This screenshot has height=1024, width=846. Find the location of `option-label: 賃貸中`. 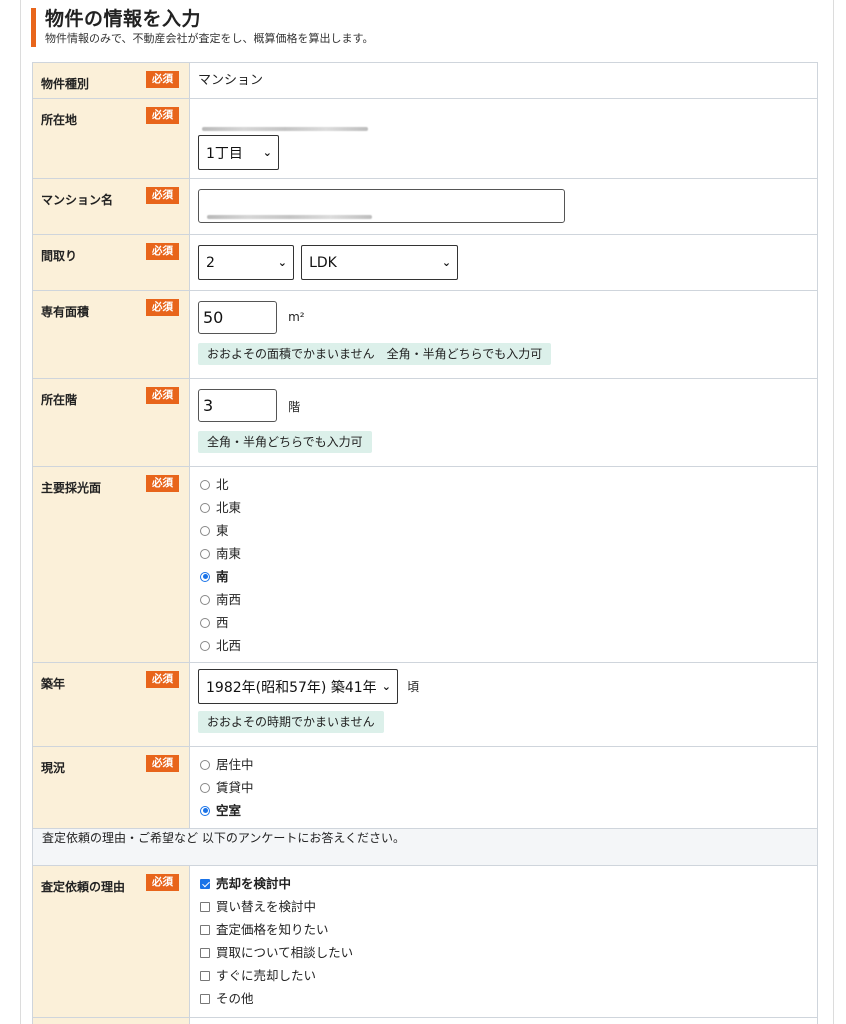

option-label: 賃貸中 is located at coordinates (235, 787).